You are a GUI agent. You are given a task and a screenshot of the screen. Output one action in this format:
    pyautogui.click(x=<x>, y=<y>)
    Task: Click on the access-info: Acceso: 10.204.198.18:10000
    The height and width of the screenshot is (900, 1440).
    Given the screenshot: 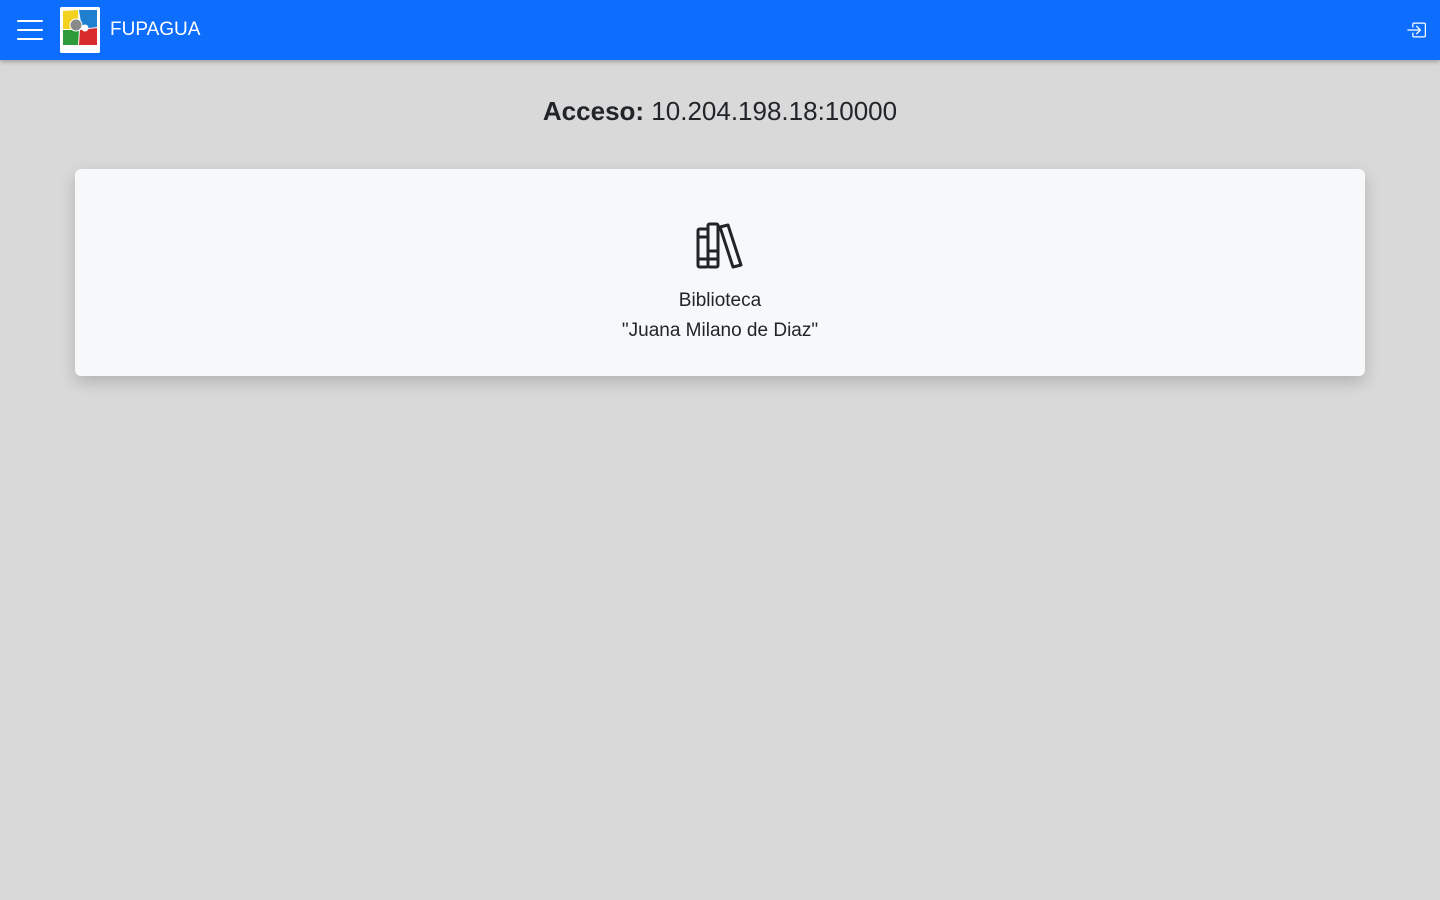 What is the action you would take?
    pyautogui.click(x=720, y=111)
    